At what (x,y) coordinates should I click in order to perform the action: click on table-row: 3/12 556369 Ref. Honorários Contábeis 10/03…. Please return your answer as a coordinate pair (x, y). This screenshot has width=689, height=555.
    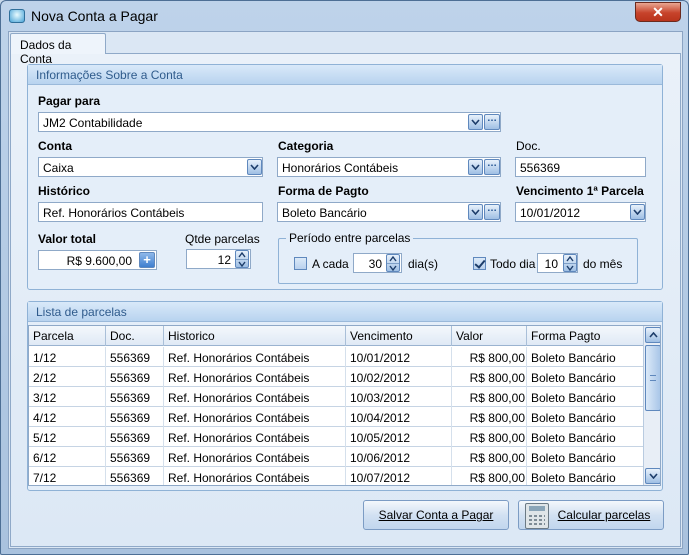
    Looking at the image, I should click on (336, 397).